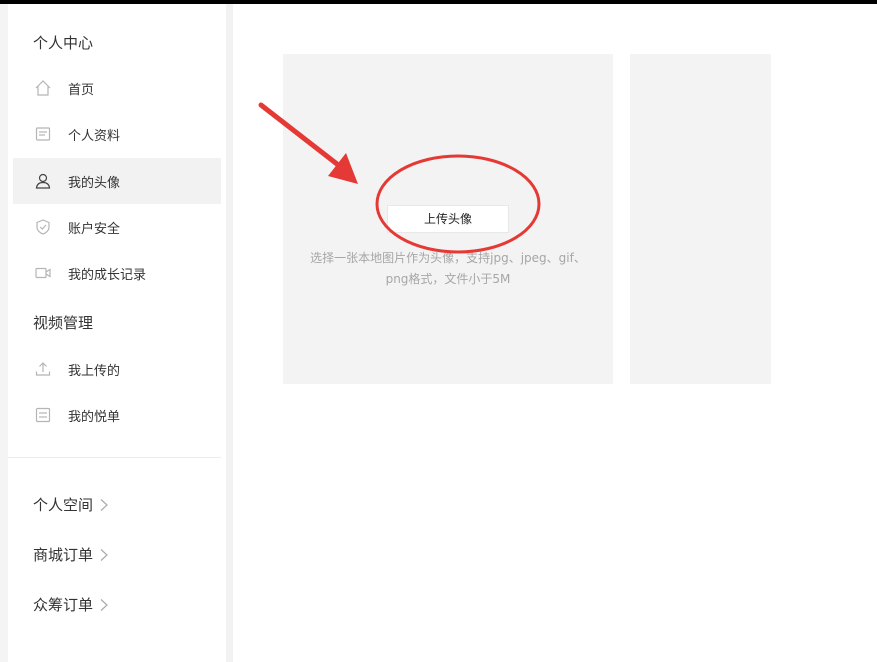 The image size is (877, 662). I want to click on sidebar-item-label: 我上传的, so click(94, 371).